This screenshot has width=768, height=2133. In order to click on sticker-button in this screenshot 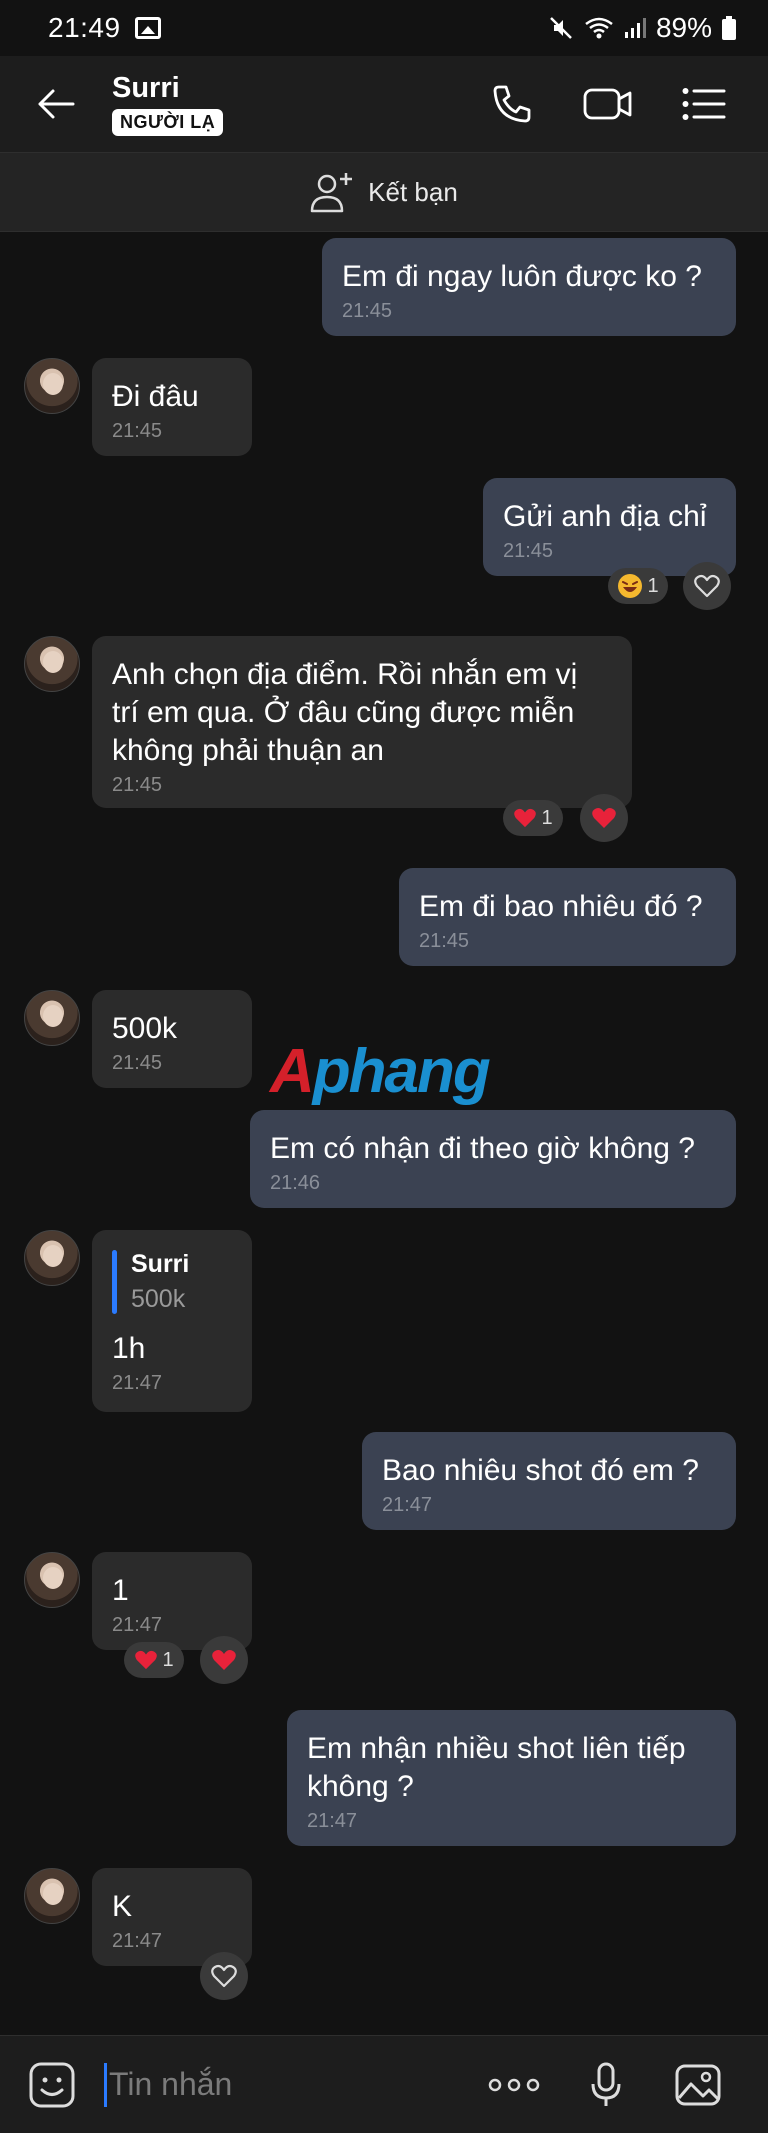, I will do `click(52, 2085)`.